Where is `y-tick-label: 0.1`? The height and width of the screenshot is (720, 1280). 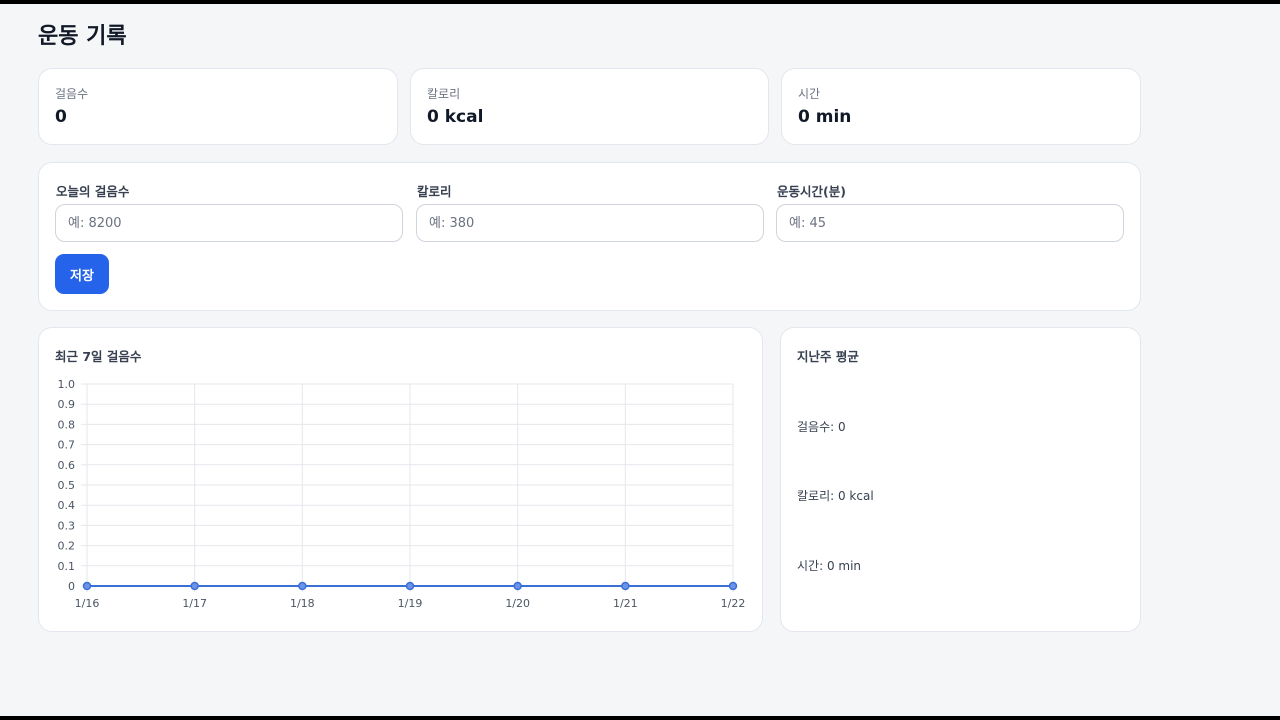 y-tick-label: 0.1 is located at coordinates (67, 566).